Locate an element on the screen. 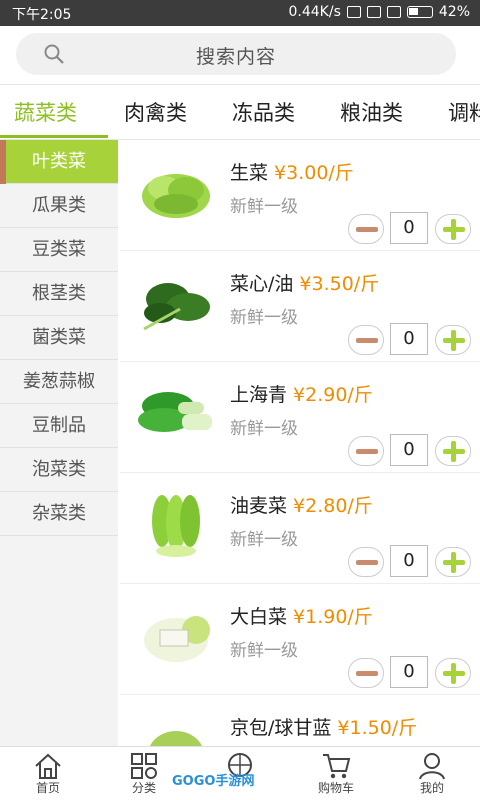 This screenshot has width=480, height=800. product-item: 生菜 ¥3.00/斤 新鲜一级 0 is located at coordinates (300, 195).